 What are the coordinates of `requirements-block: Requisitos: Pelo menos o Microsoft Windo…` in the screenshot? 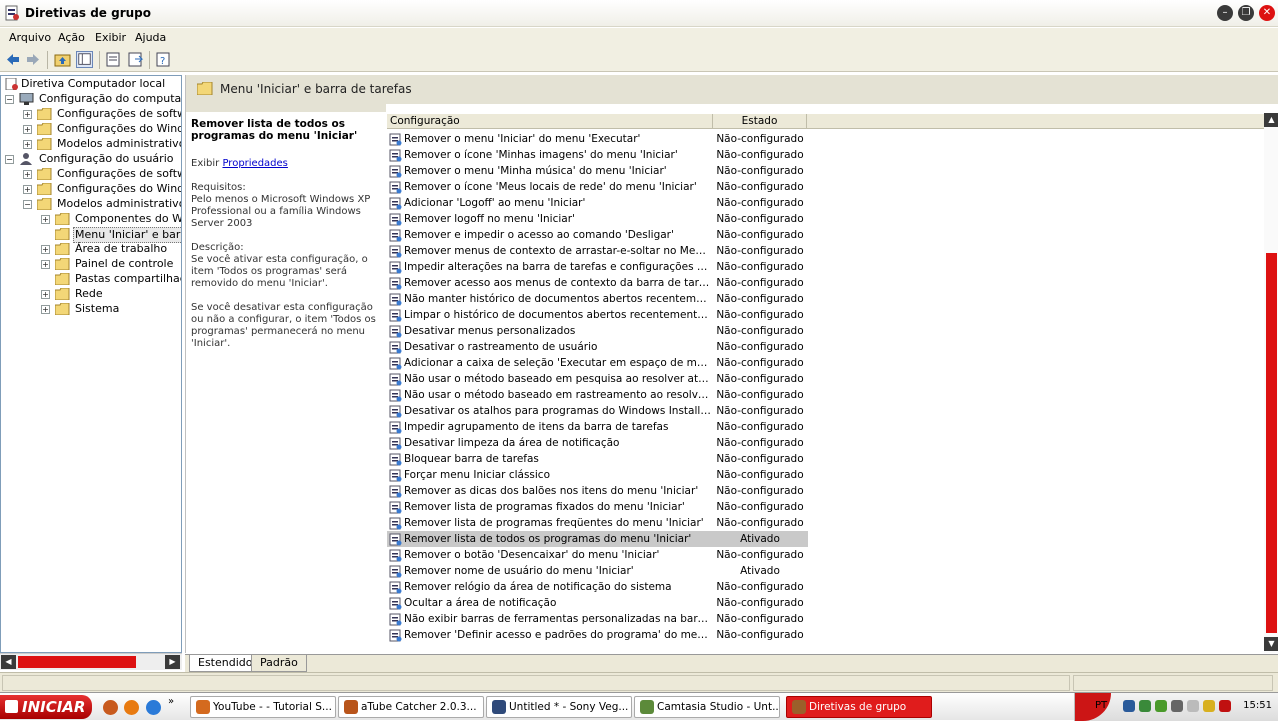 It's located at (286, 206).